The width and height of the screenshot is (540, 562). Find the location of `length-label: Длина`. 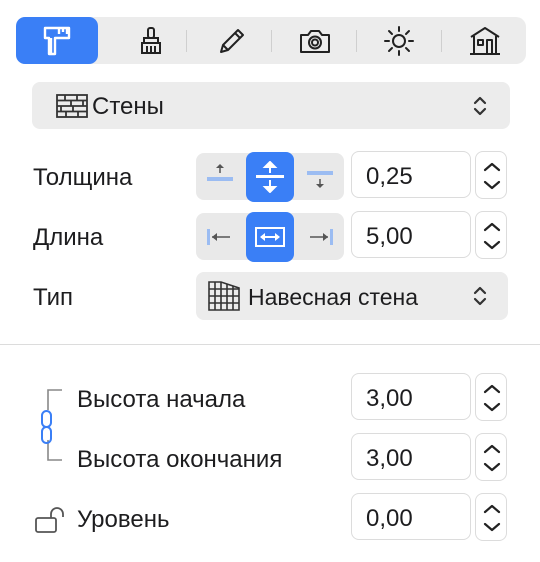

length-label: Длина is located at coordinates (68, 237).